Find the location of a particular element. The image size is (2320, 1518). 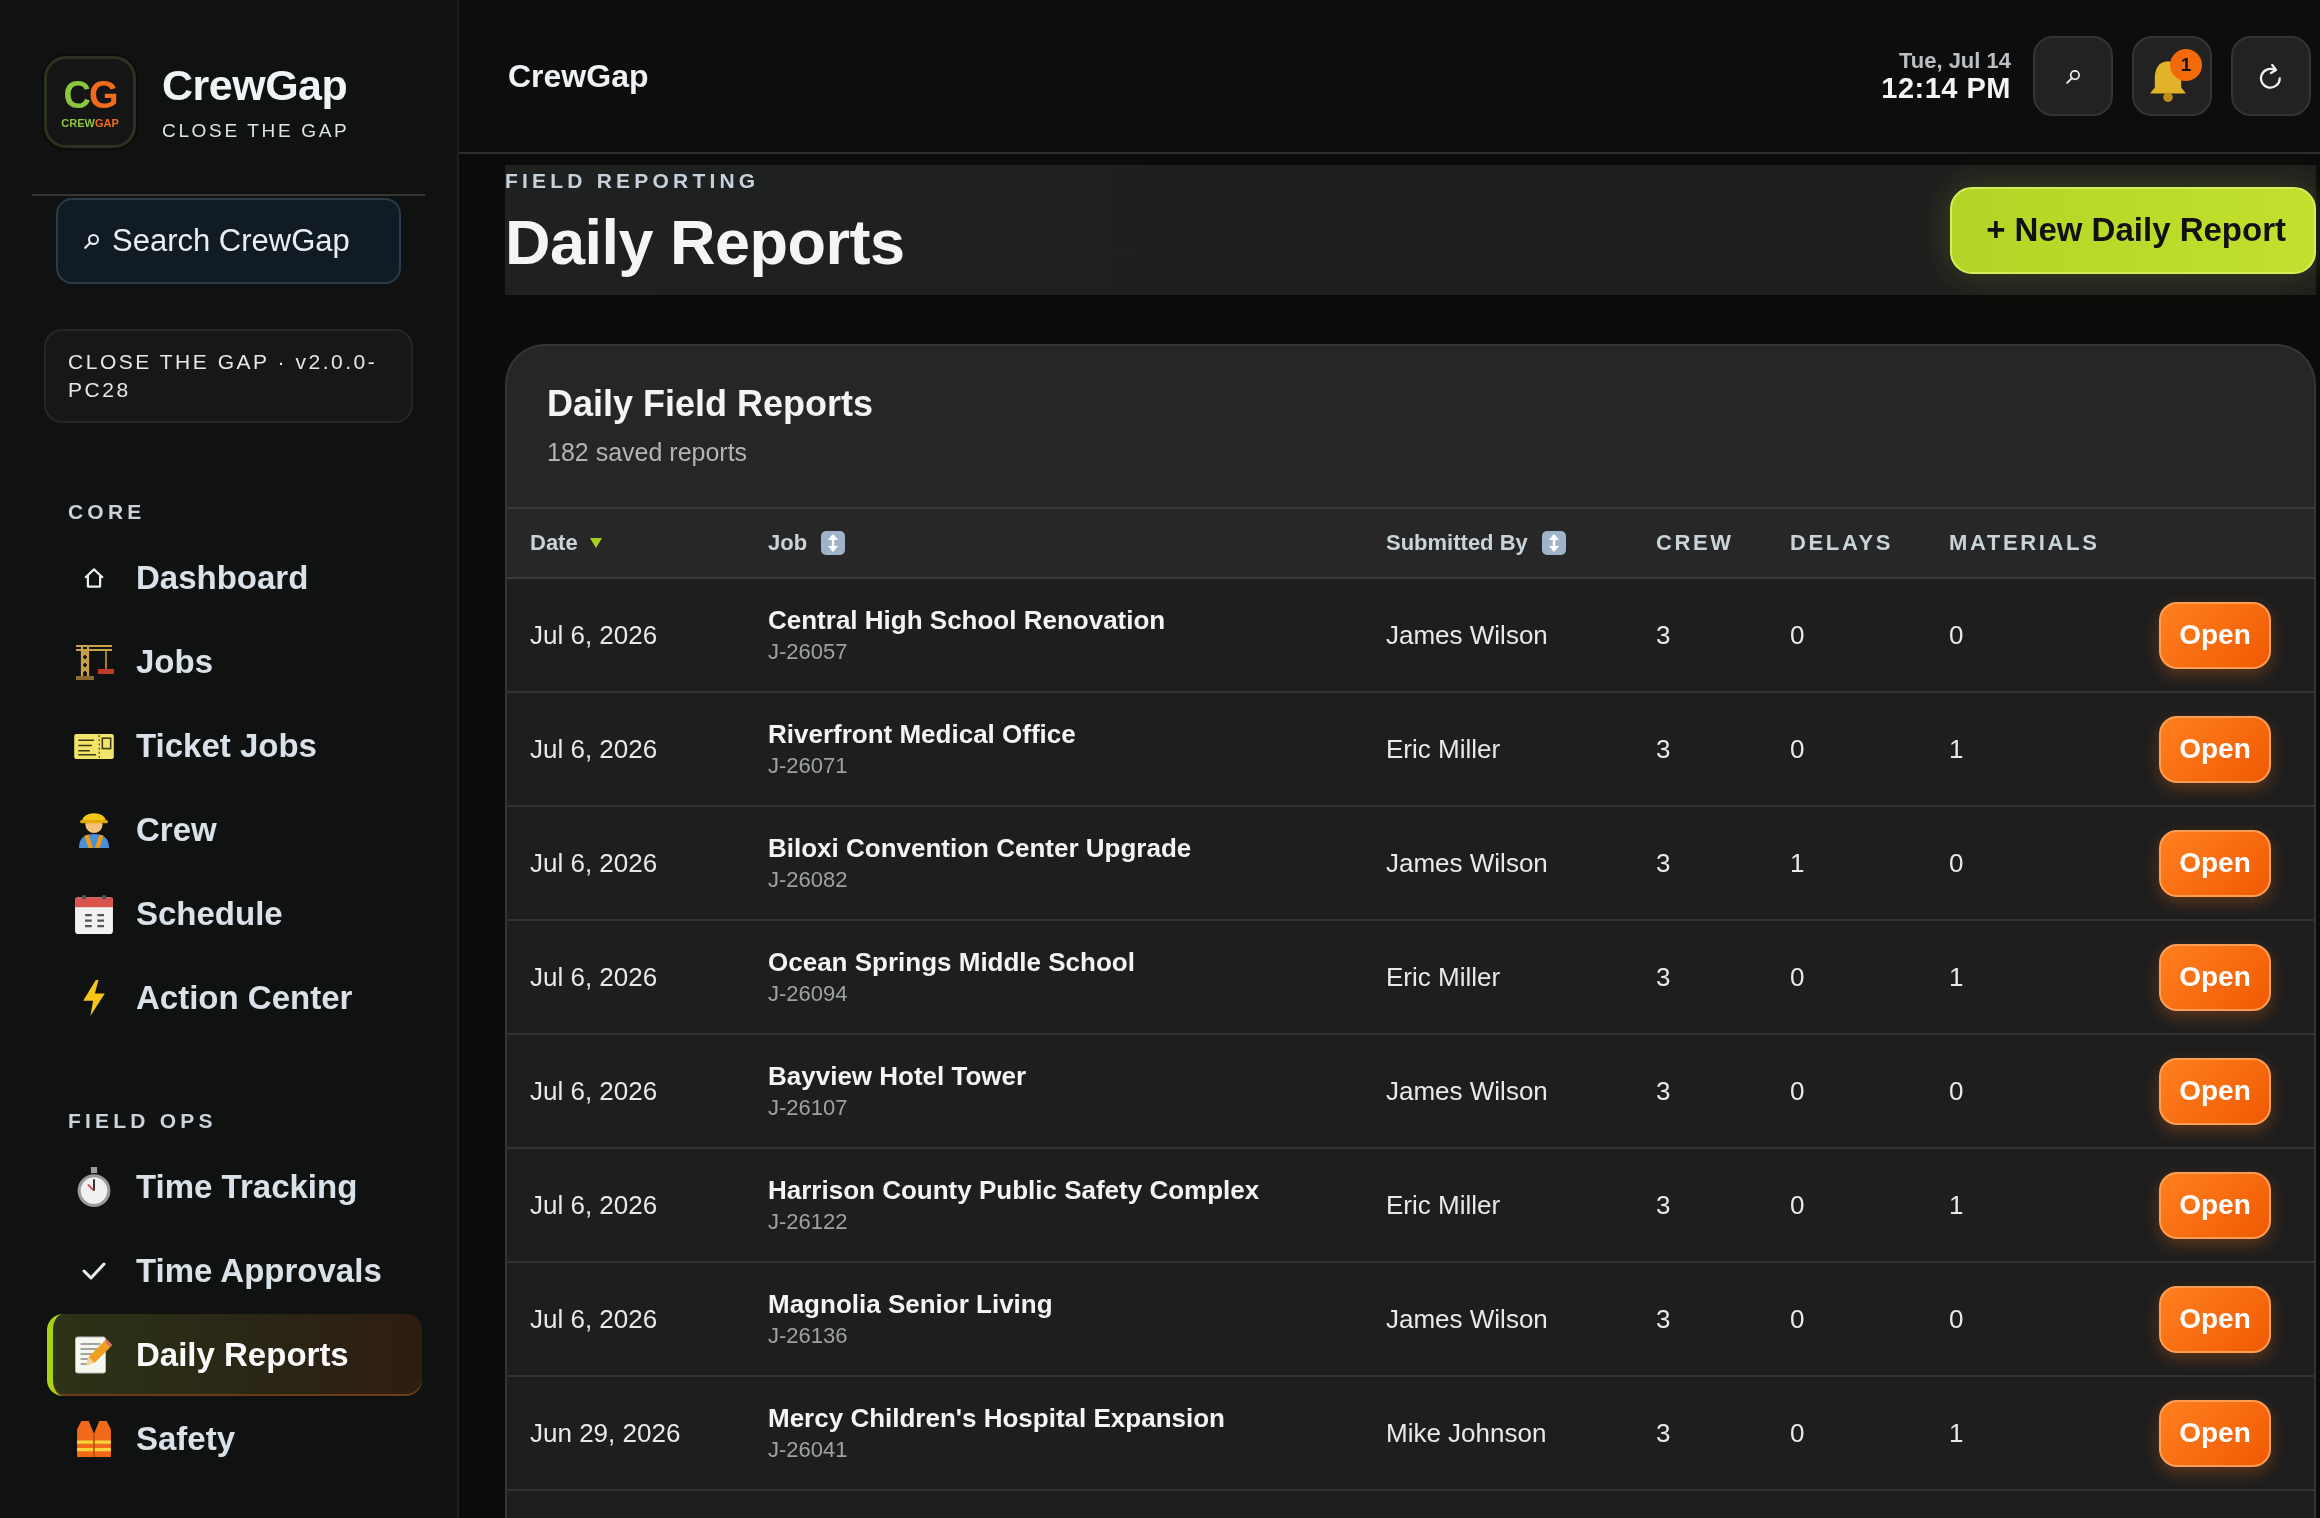

job-id: J-26057 is located at coordinates (808, 652).